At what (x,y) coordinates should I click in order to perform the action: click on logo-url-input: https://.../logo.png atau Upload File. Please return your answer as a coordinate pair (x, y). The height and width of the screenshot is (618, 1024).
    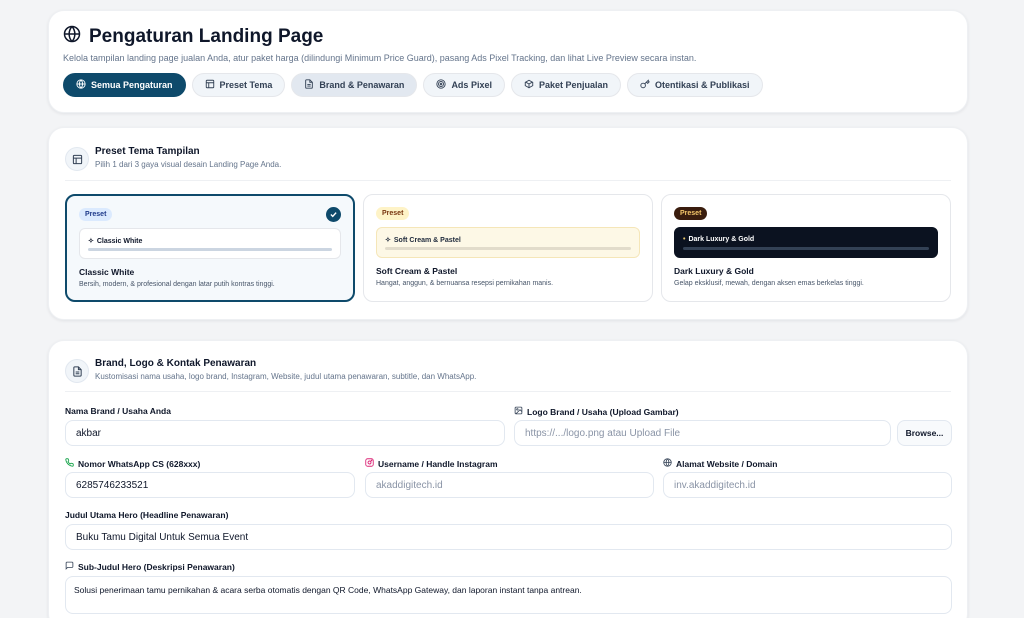
    Looking at the image, I should click on (702, 433).